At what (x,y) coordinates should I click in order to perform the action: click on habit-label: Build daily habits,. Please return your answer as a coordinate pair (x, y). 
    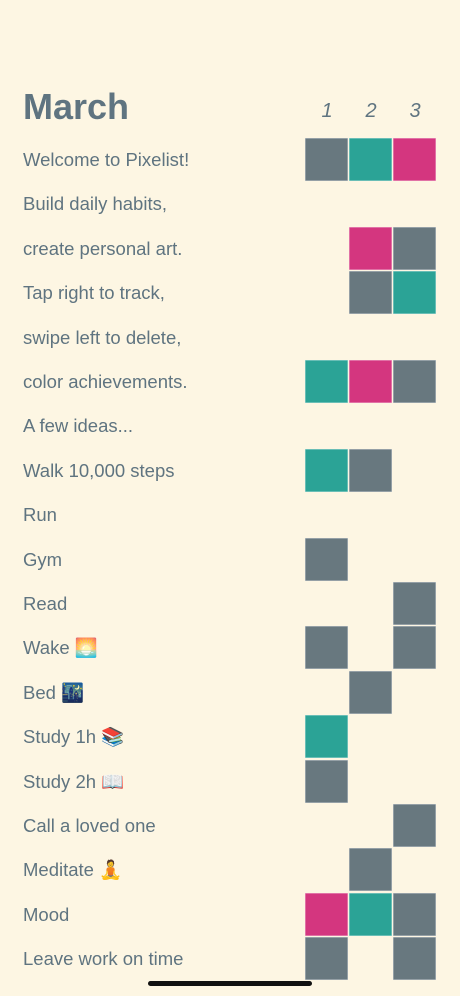
    Looking at the image, I should click on (95, 204).